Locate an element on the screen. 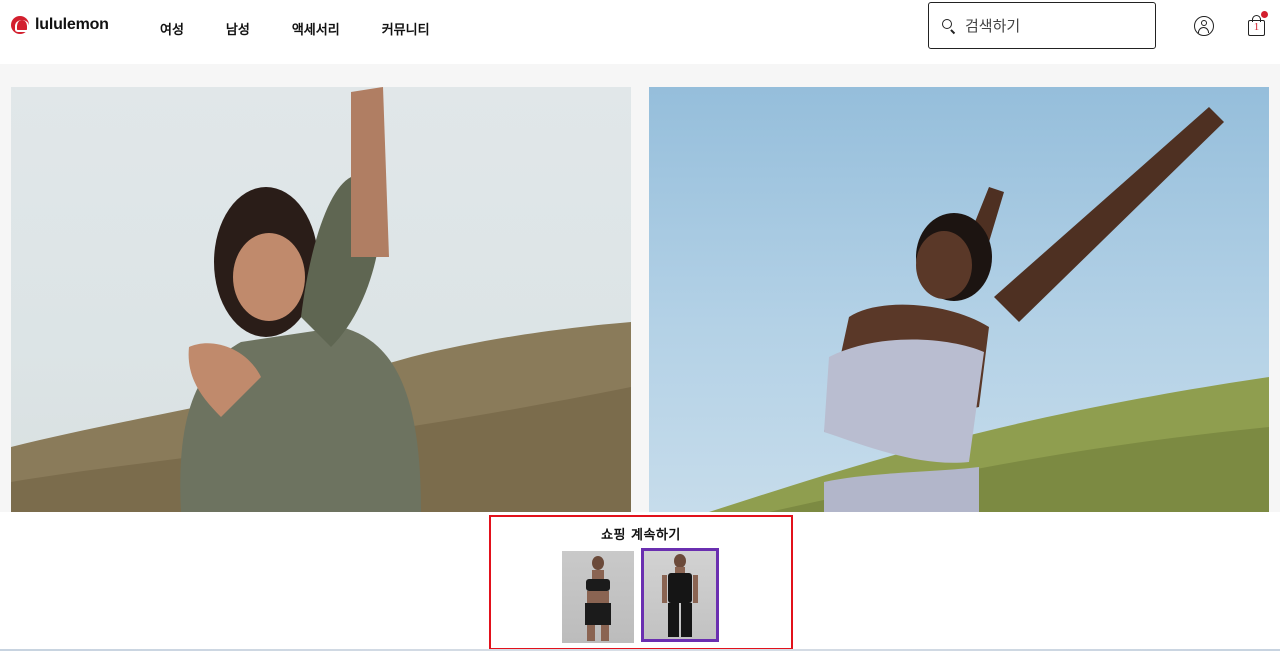  account-icon is located at coordinates (1204, 26).